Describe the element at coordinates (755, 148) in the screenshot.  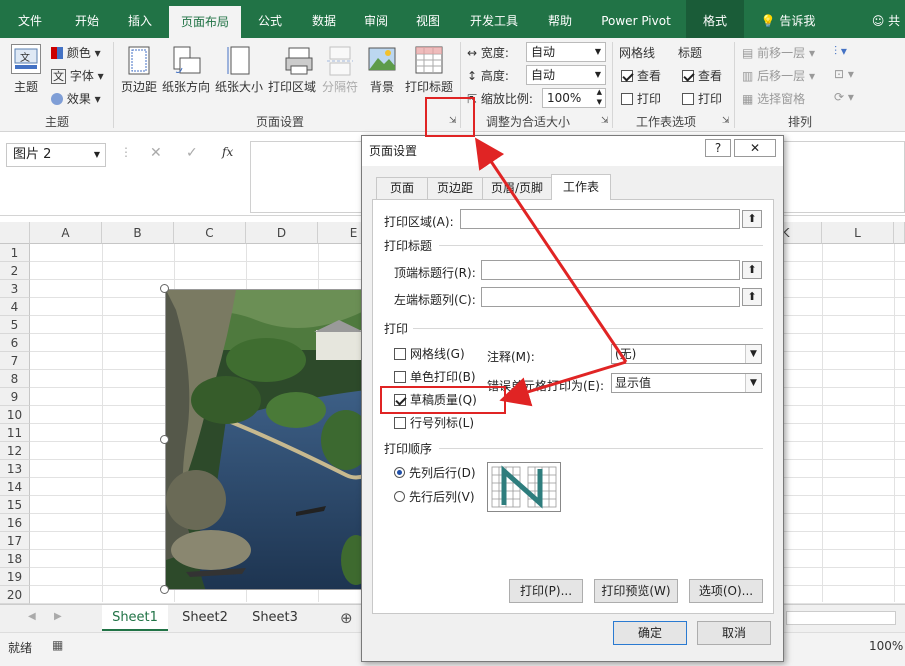
I see `close-button: ✕` at that location.